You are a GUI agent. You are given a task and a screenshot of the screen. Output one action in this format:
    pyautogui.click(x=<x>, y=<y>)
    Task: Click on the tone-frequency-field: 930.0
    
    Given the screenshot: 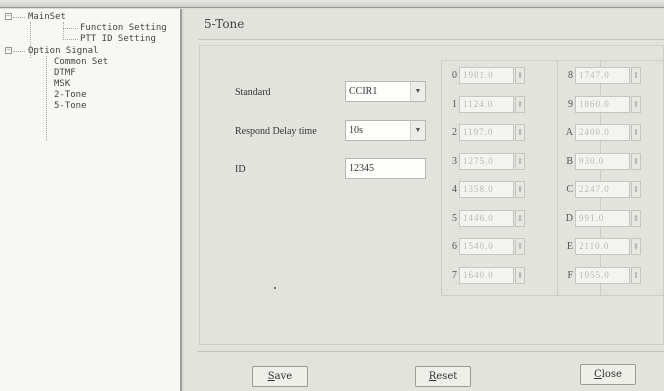 What is the action you would take?
    pyautogui.click(x=602, y=161)
    